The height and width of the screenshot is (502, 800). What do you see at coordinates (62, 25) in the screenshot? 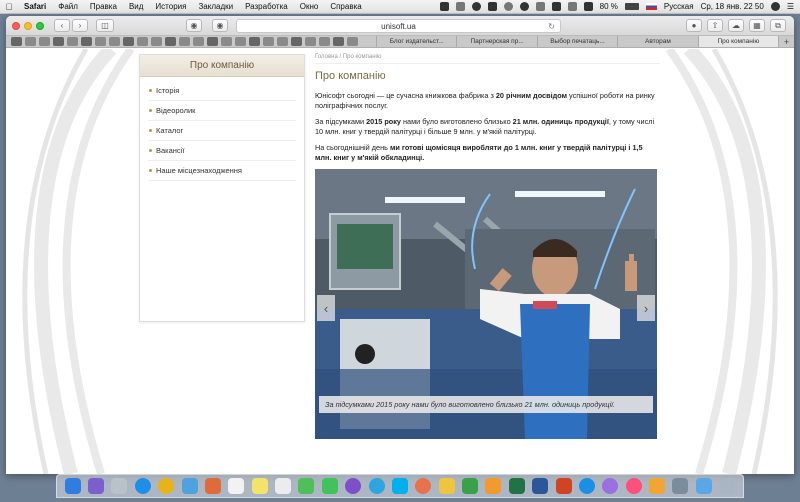
I see `back-button: ‹` at bounding box center [62, 25].